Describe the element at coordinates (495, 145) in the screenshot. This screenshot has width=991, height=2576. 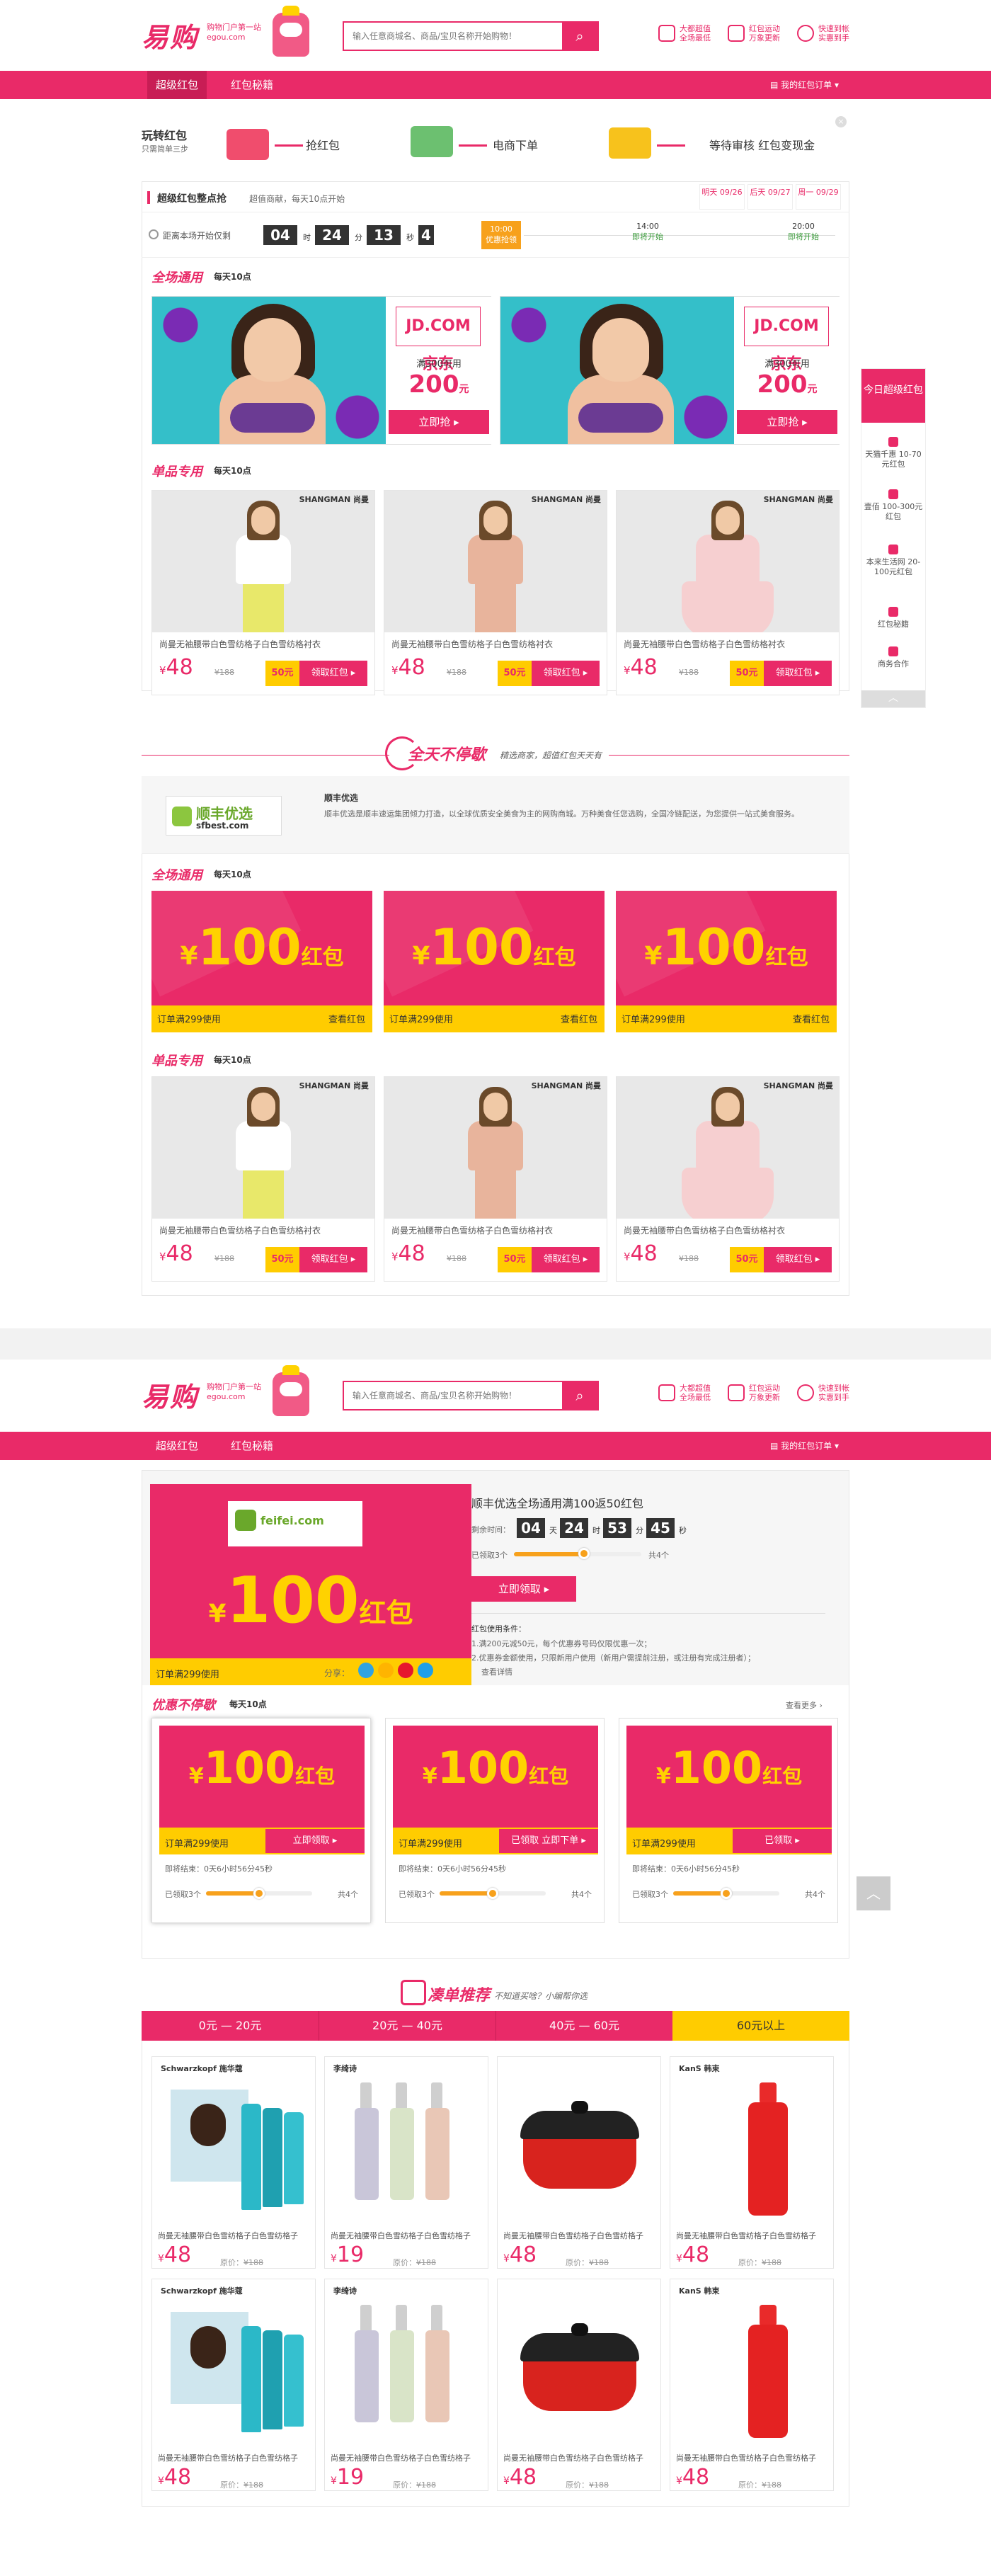
I see `steps-banner: 玩转红包 只需简单三步 抢红包 电商下单 等待审核 红包变现金 ×` at that location.